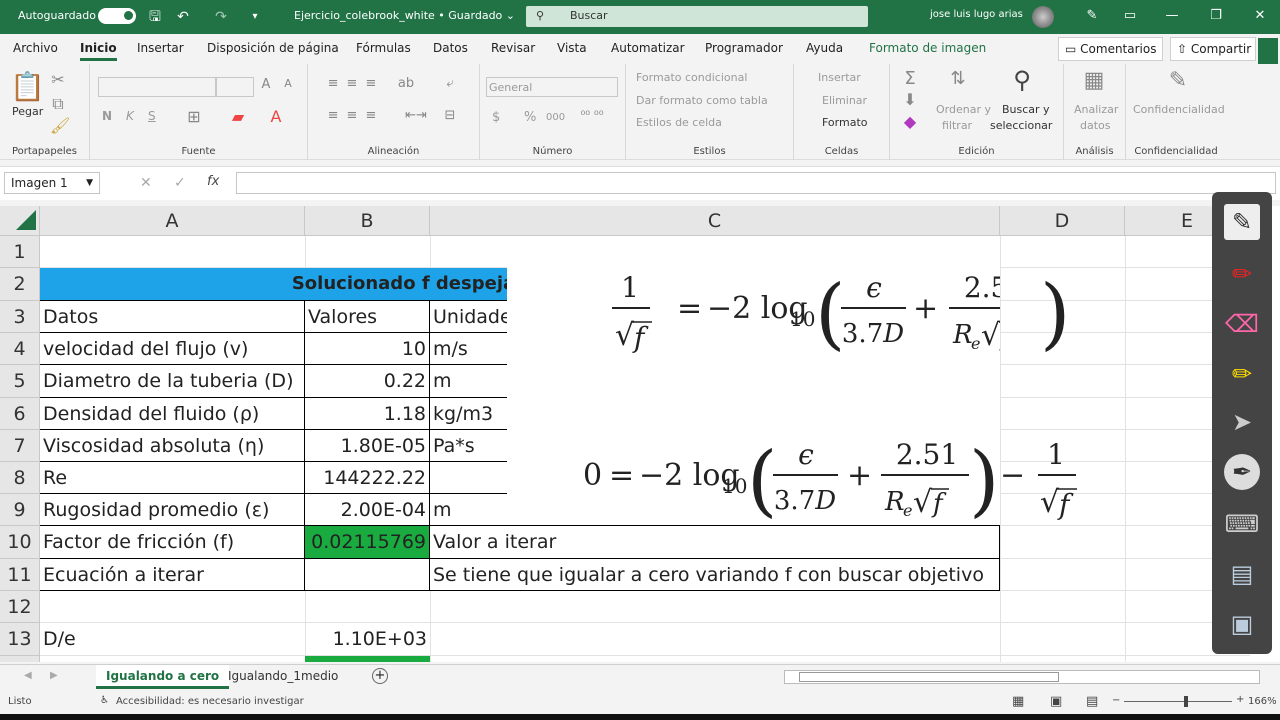  What do you see at coordinates (1242, 524) in the screenshot?
I see `keyboard-icon: ⌨` at bounding box center [1242, 524].